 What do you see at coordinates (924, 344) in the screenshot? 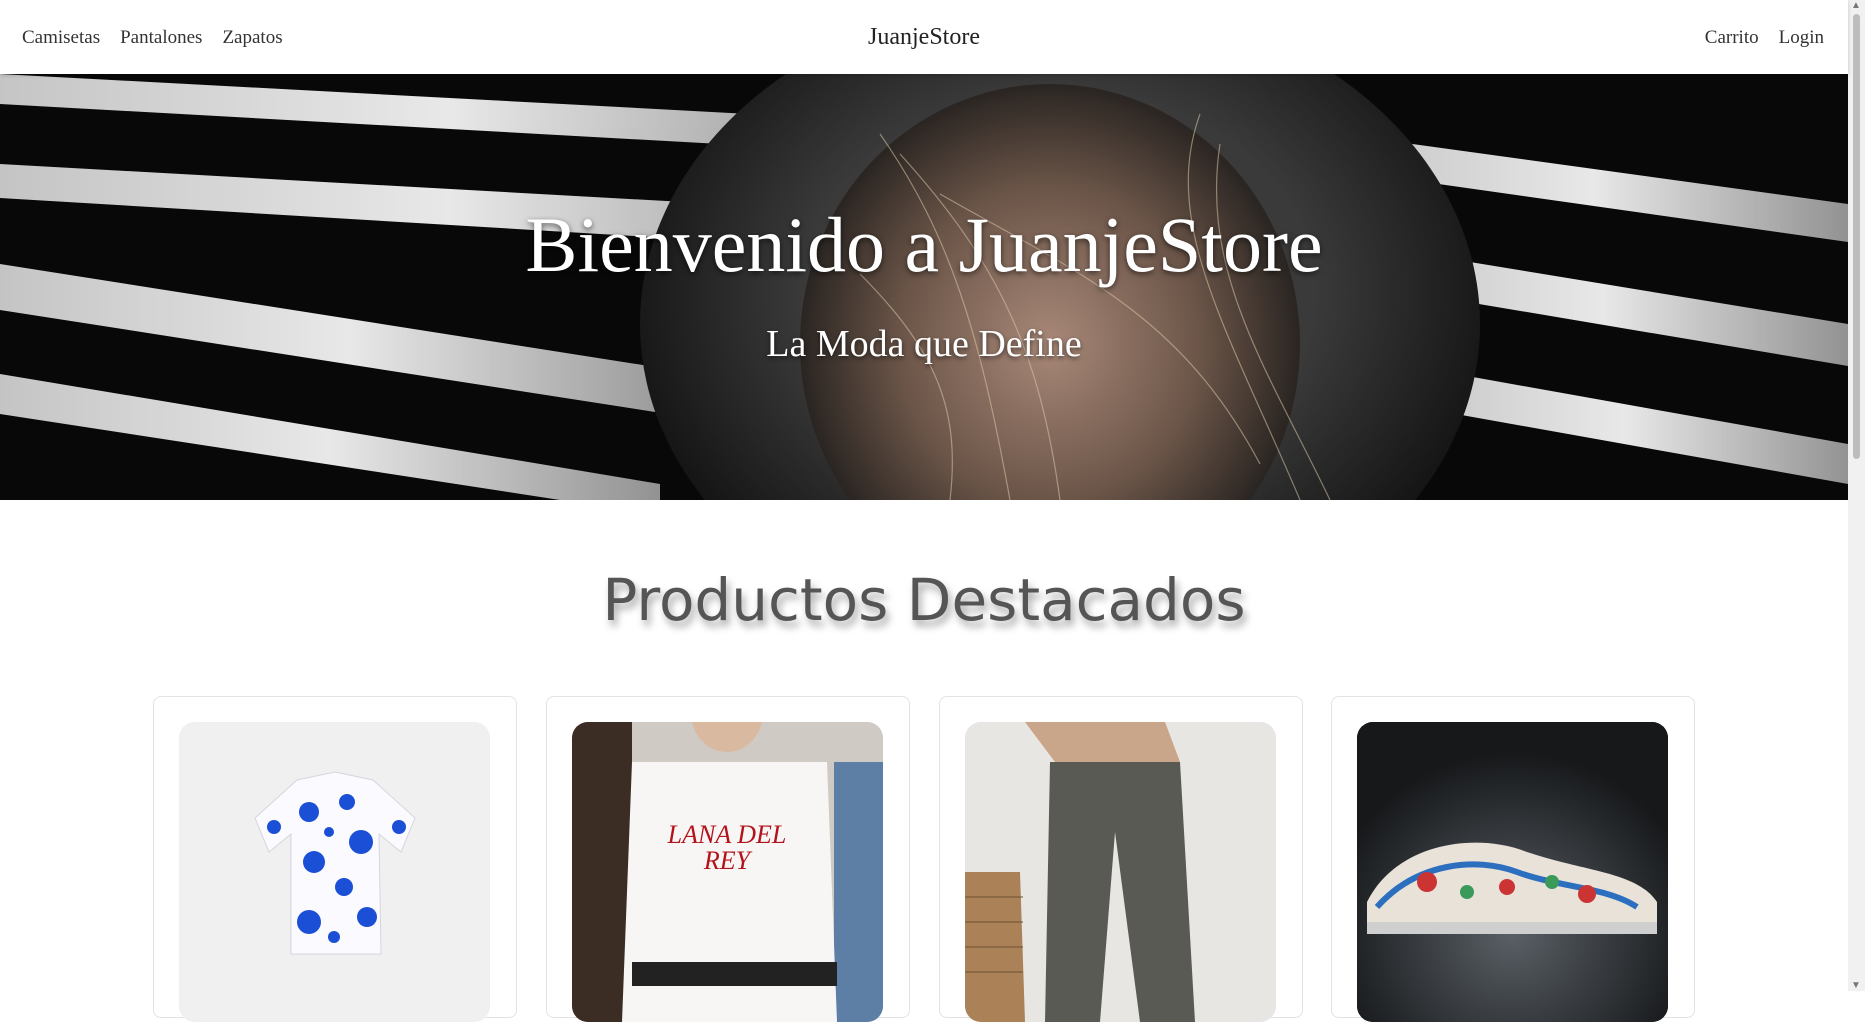
I see `hero-subtitle: La Moda que Define` at bounding box center [924, 344].